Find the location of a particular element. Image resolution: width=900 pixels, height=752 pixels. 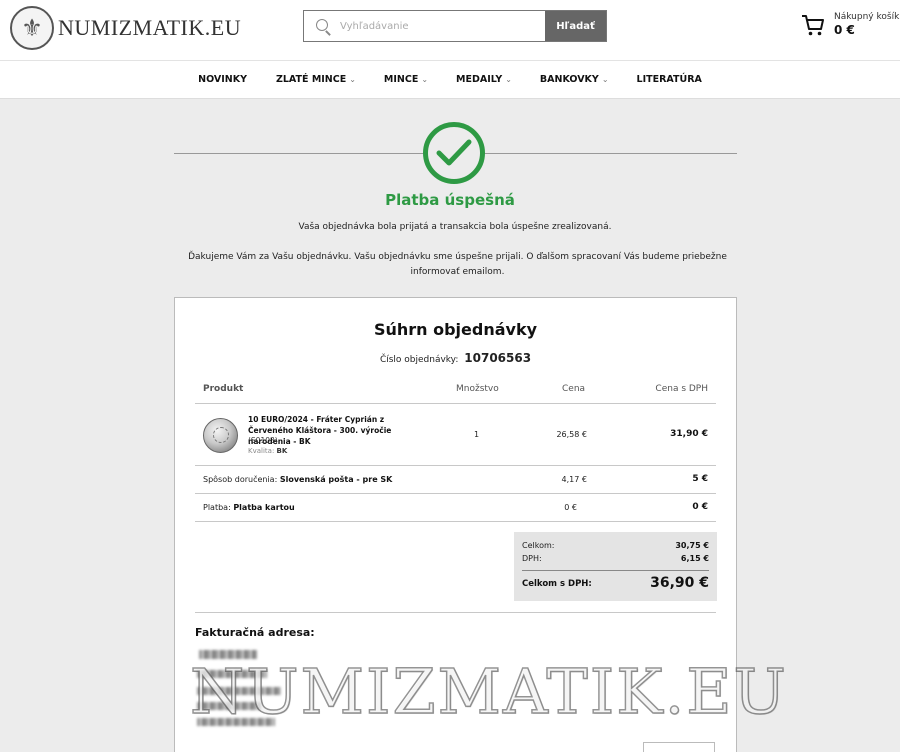

cart-label: Nákupný košík is located at coordinates (867, 17).